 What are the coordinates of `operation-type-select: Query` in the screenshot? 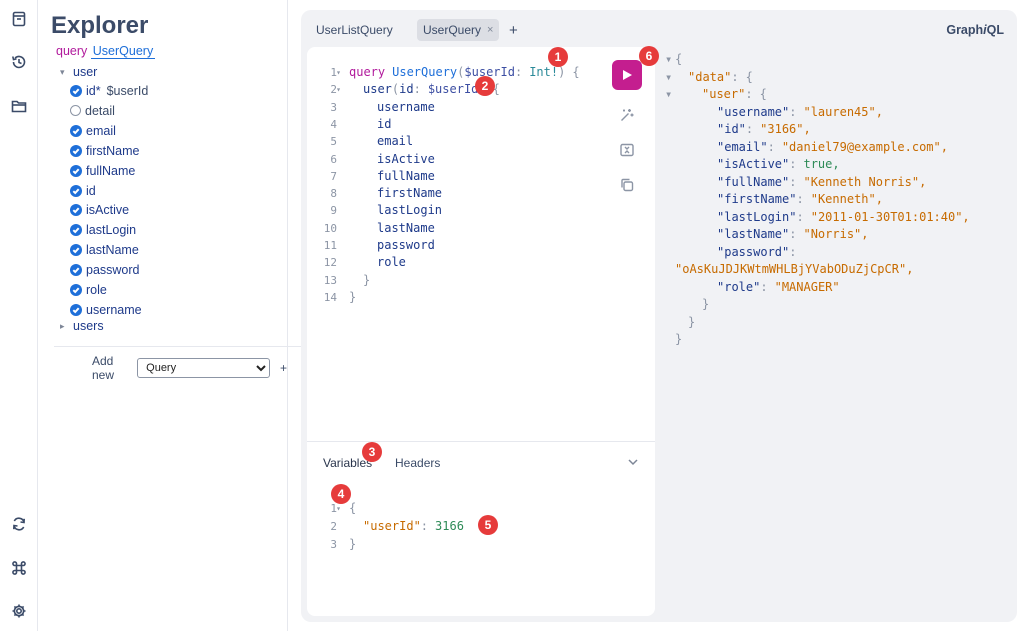 It's located at (203, 368).